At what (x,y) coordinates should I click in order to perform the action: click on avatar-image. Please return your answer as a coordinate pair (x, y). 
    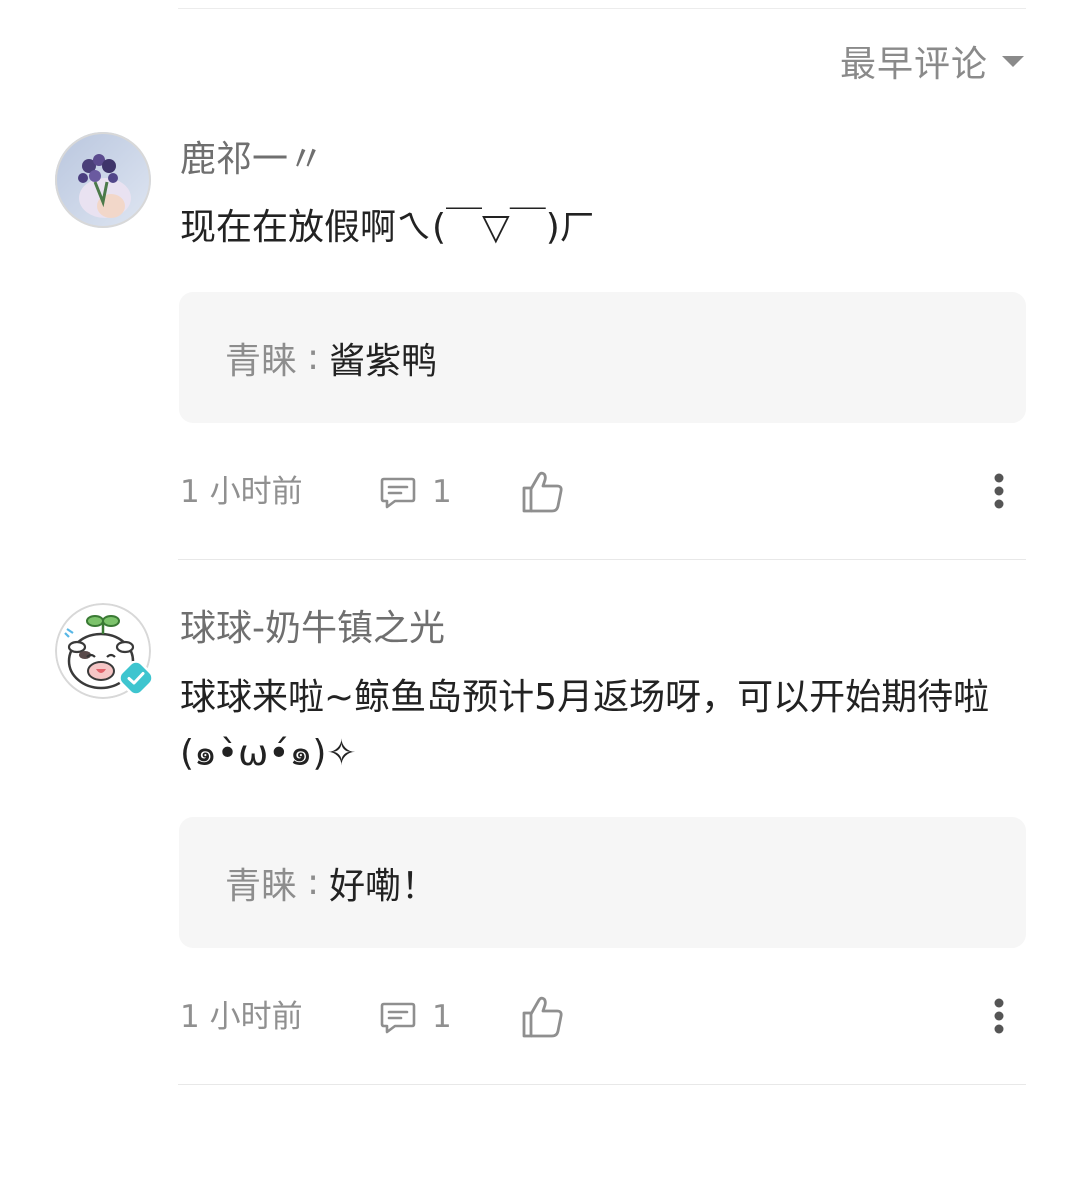
    Looking at the image, I should click on (103, 180).